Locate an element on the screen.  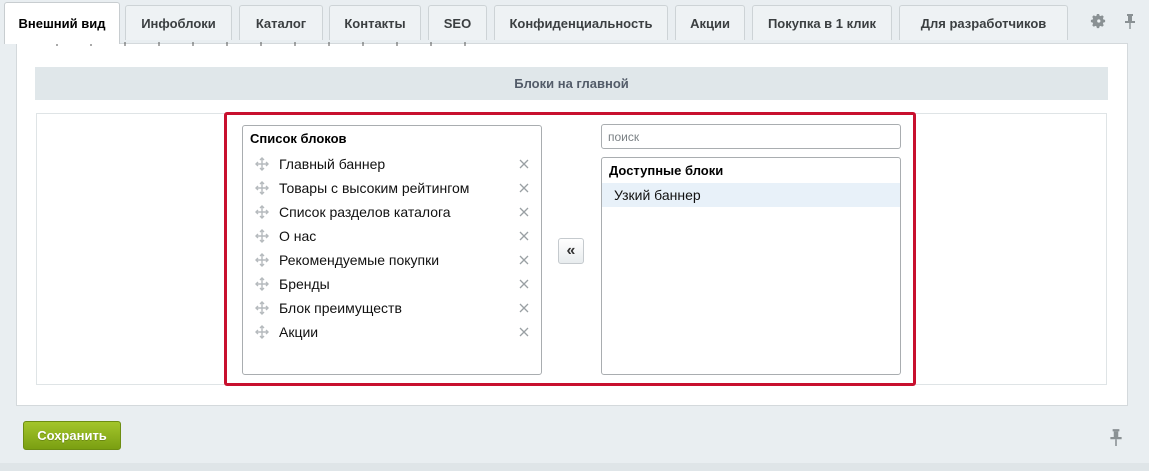
list-item: Бренды is located at coordinates (392, 284).